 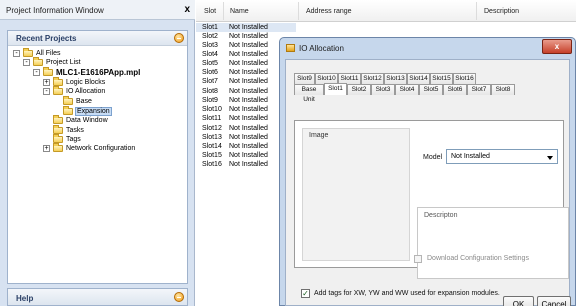 I want to click on panel-header: Project Information Window x, so click(x=97, y=10).